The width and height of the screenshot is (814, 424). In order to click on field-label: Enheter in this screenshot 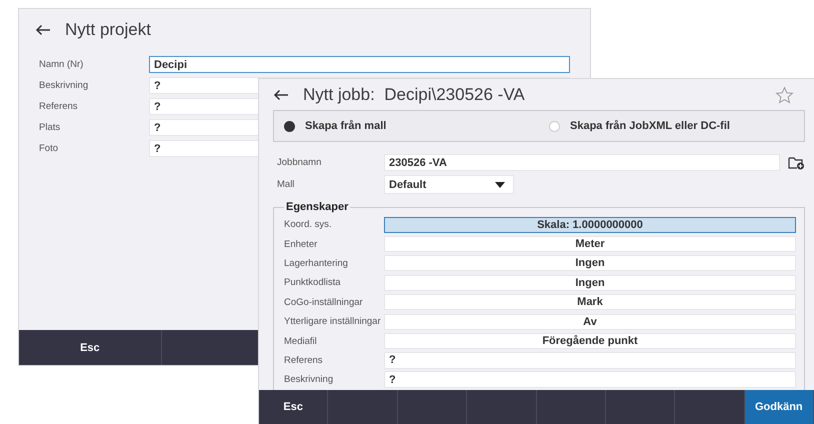, I will do `click(301, 244)`.